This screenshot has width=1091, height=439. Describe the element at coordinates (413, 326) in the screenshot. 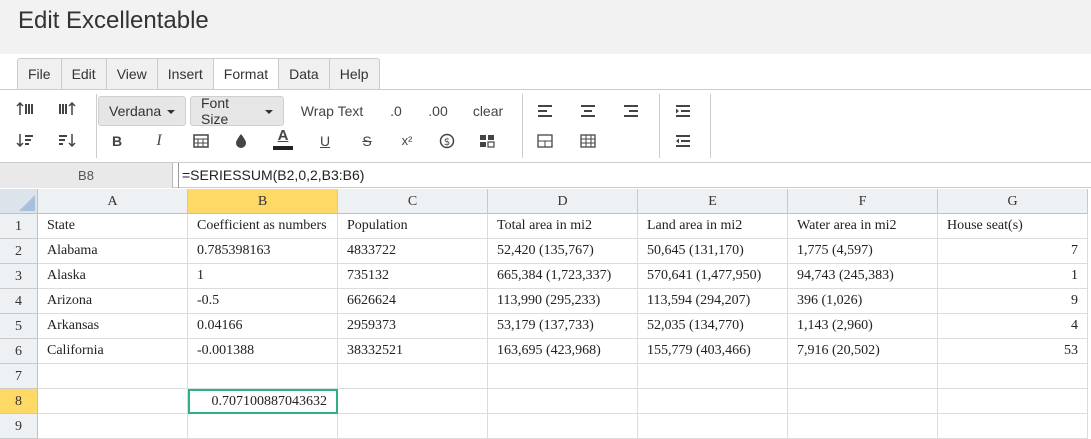

I see `cell-c5: 2959373` at that location.